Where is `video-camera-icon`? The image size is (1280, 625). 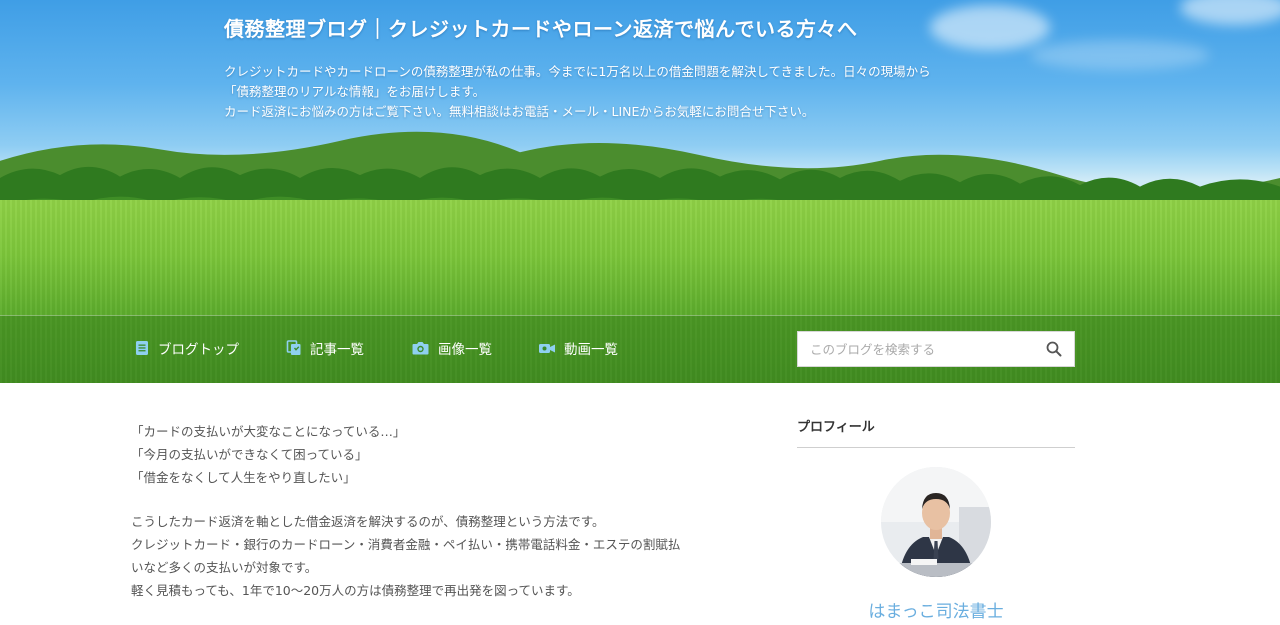
video-camera-icon is located at coordinates (547, 348).